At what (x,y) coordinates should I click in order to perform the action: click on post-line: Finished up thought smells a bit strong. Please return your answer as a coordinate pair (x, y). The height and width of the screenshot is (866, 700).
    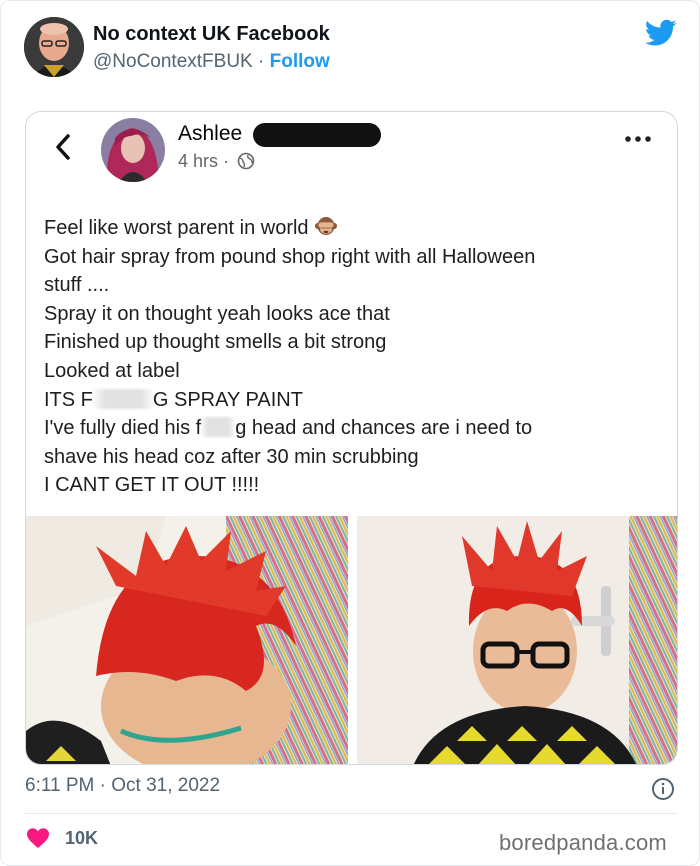
    Looking at the image, I should click on (215, 342).